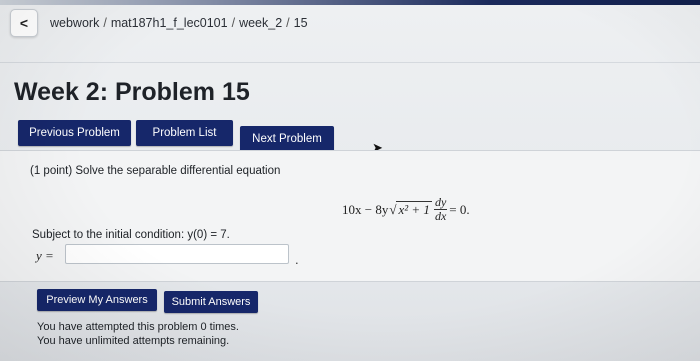 The height and width of the screenshot is (361, 700). What do you see at coordinates (177, 254) in the screenshot?
I see `answer-input` at bounding box center [177, 254].